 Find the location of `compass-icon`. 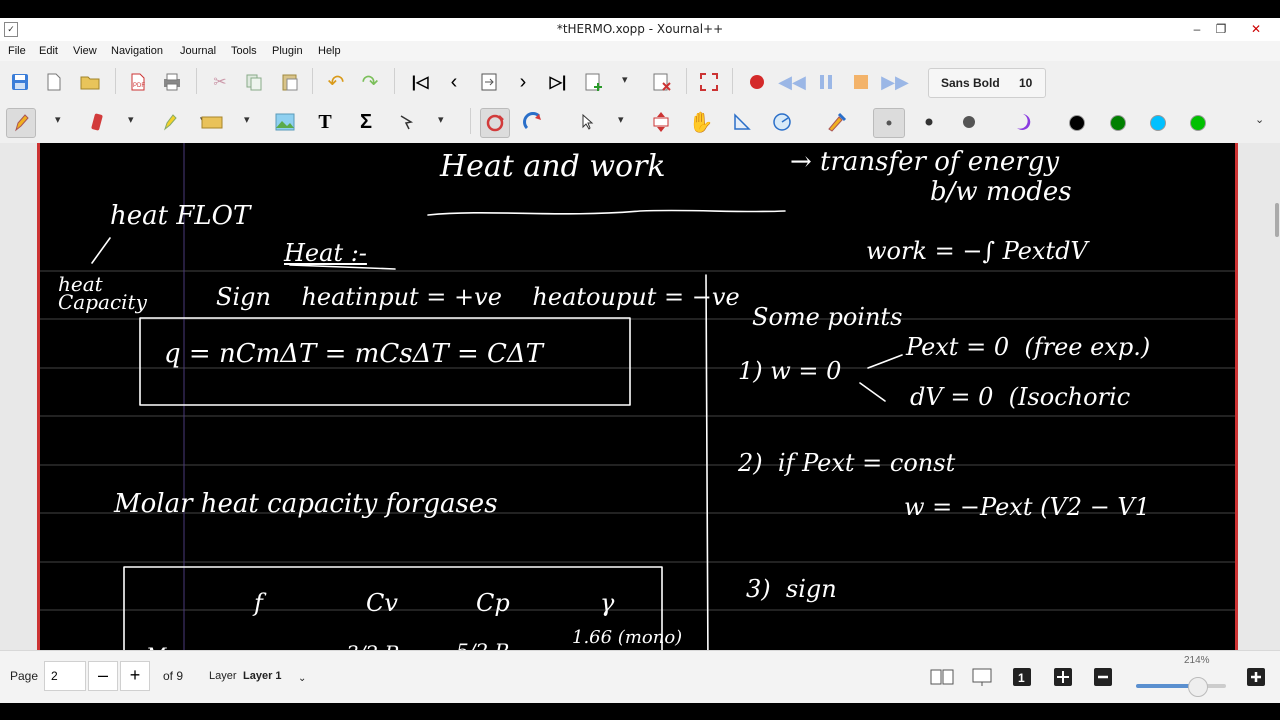

compass-icon is located at coordinates (782, 122).